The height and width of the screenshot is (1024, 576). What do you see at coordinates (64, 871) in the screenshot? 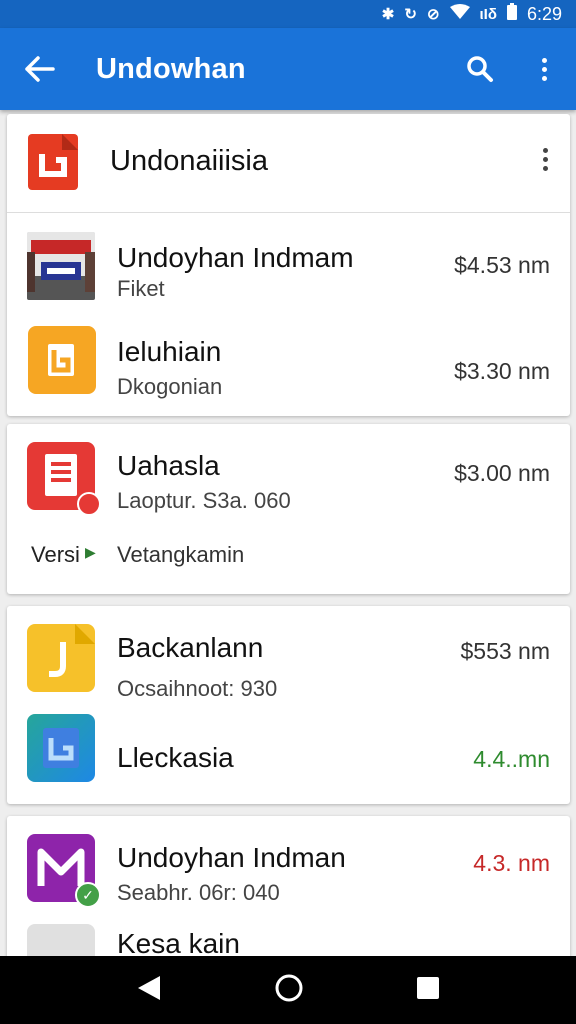
I see `purple-m-icon: ✓` at bounding box center [64, 871].